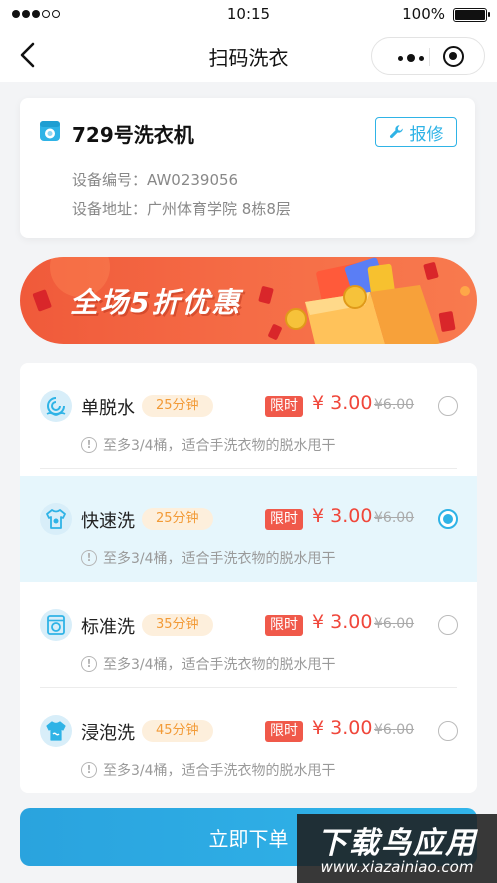  What do you see at coordinates (108, 627) in the screenshot?
I see `option-name: 标准洗` at bounding box center [108, 627].